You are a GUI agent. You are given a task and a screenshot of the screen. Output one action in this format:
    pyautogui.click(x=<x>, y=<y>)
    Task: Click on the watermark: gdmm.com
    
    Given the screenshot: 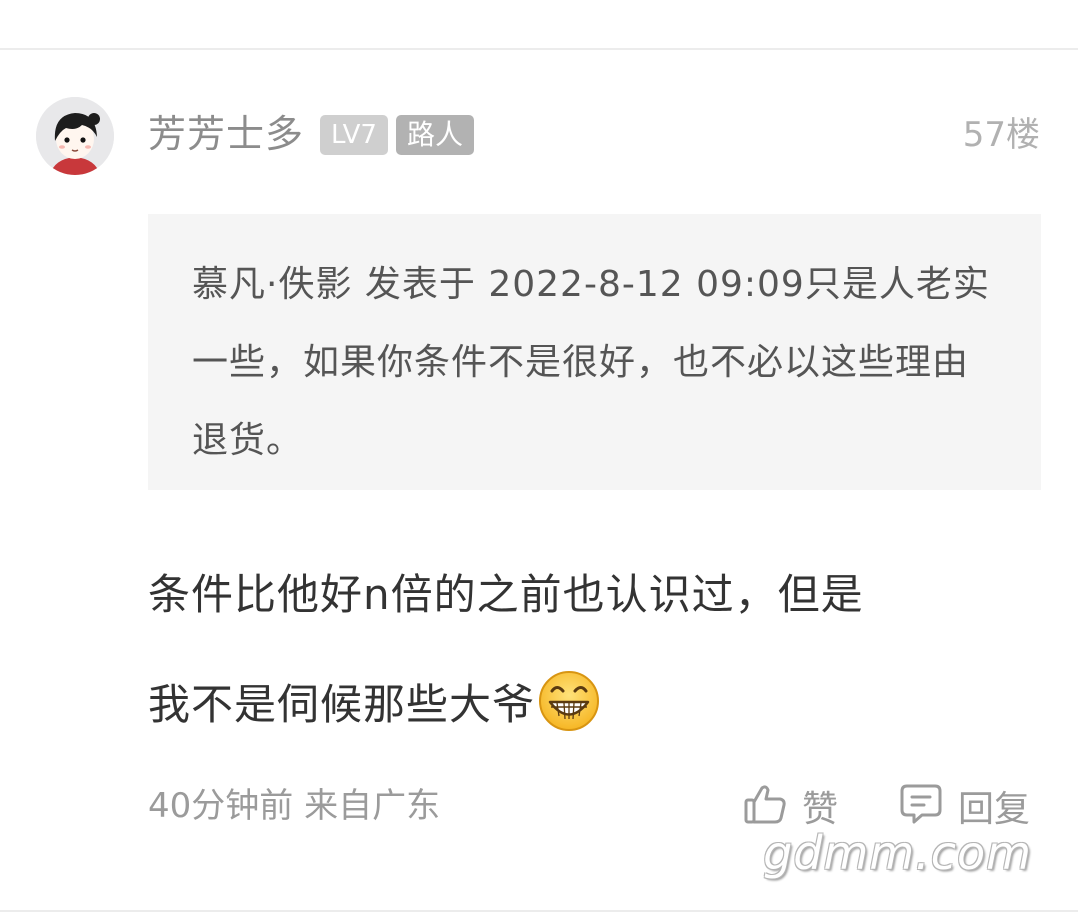 What is the action you would take?
    pyautogui.click(x=897, y=853)
    